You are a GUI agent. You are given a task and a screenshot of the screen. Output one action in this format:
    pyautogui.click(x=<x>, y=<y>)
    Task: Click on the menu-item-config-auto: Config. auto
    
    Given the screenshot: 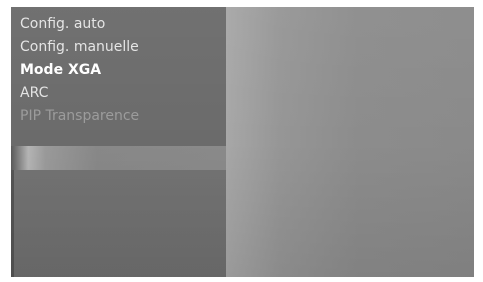 What is the action you would take?
    pyautogui.click(x=118, y=24)
    